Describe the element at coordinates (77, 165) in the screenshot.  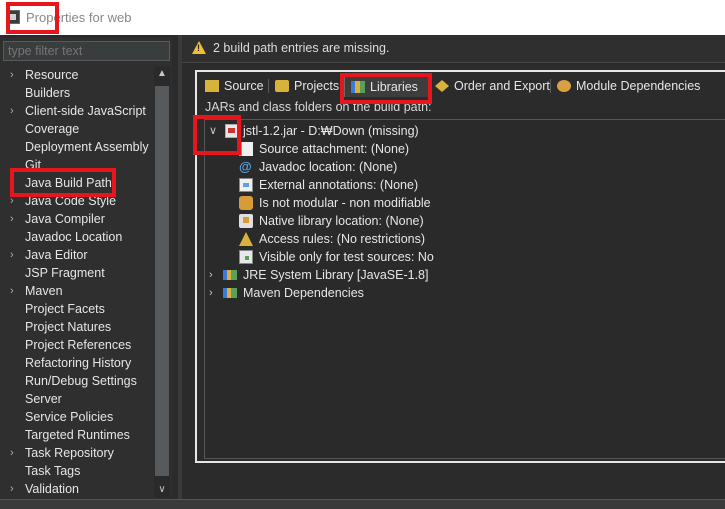
I see `sidebar-item-git: Git` at that location.